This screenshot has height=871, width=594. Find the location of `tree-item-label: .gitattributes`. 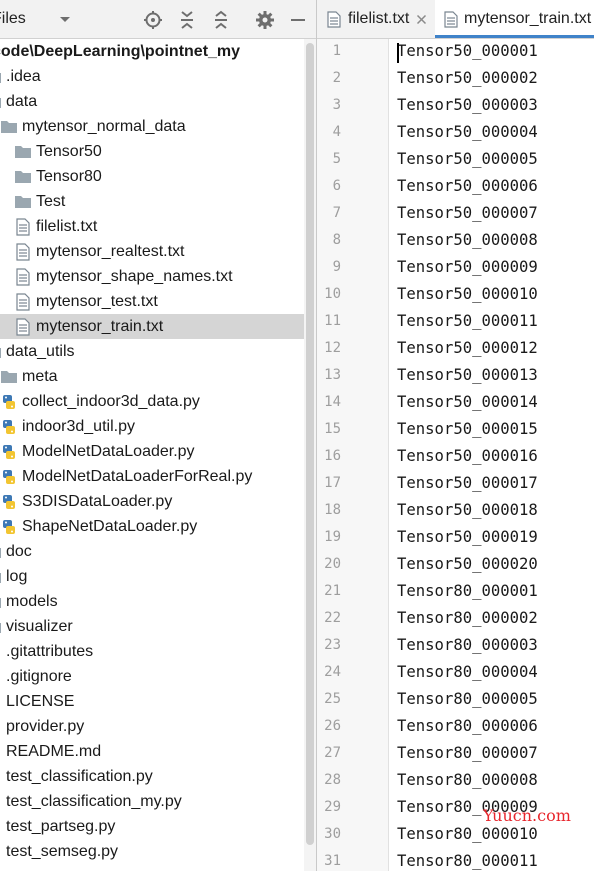

tree-item-label: .gitattributes is located at coordinates (50, 651).